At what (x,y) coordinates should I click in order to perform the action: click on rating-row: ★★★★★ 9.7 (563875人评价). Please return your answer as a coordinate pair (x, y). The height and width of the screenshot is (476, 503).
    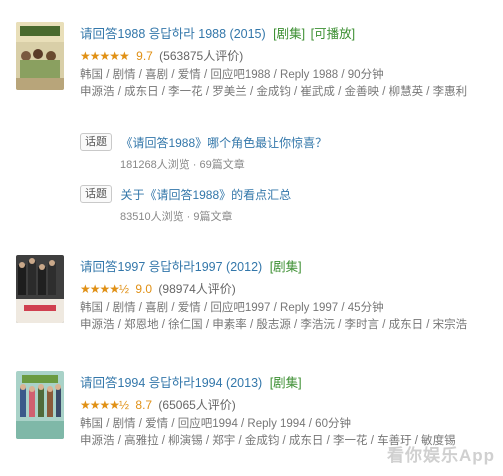
    Looking at the image, I should click on (289, 56).